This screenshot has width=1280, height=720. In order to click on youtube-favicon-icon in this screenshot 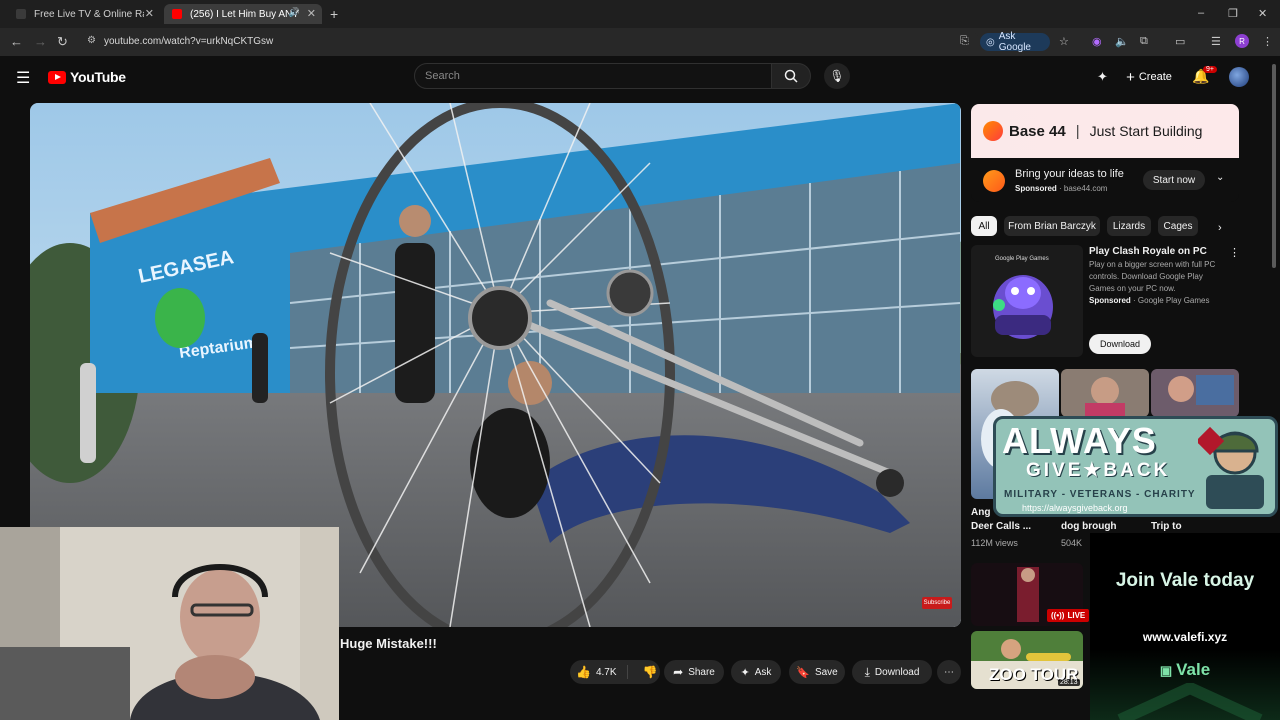, I will do `click(177, 14)`.